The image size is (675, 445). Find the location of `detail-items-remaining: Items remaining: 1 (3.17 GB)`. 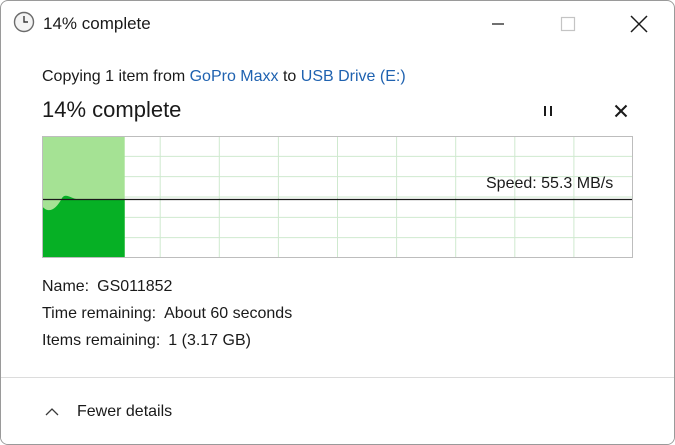

detail-items-remaining: Items remaining: 1 (3.17 GB) is located at coordinates (146, 341).